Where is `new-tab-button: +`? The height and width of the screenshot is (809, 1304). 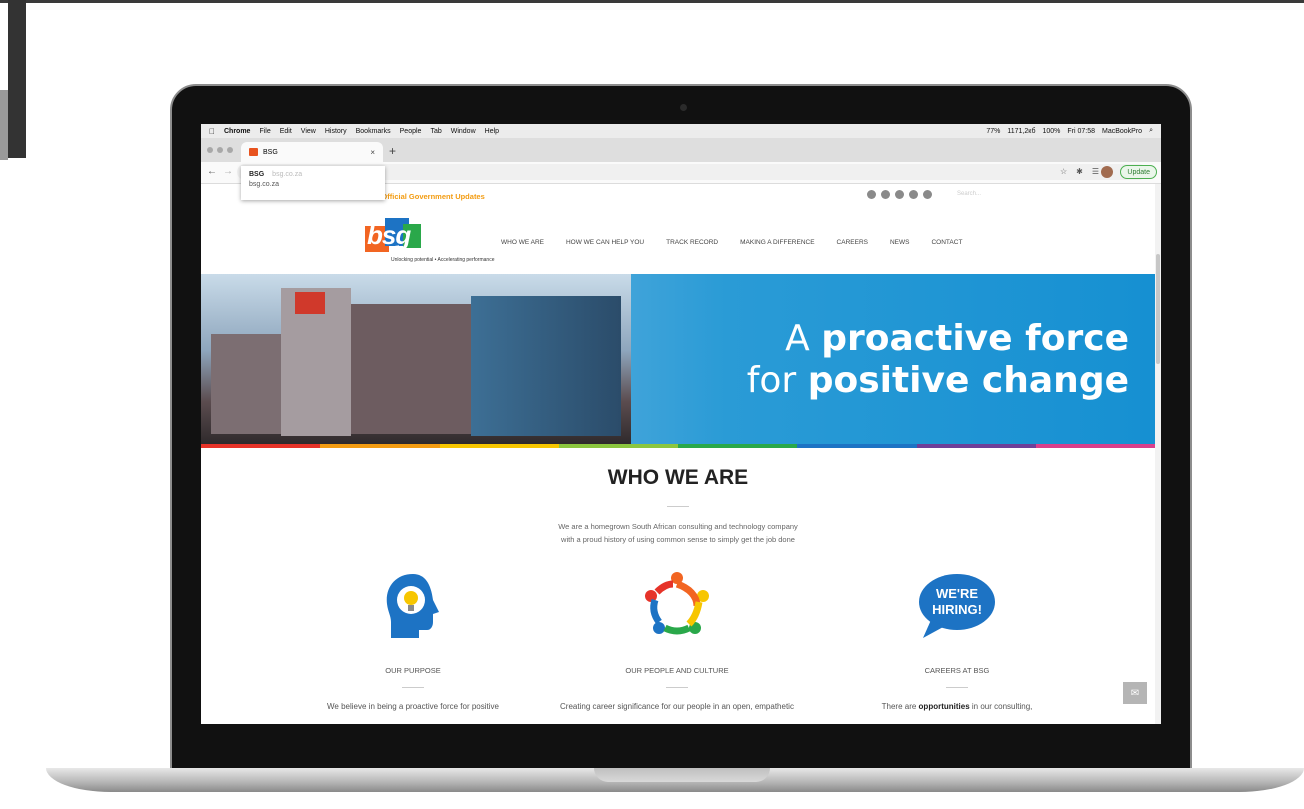 new-tab-button: + is located at coordinates (392, 151).